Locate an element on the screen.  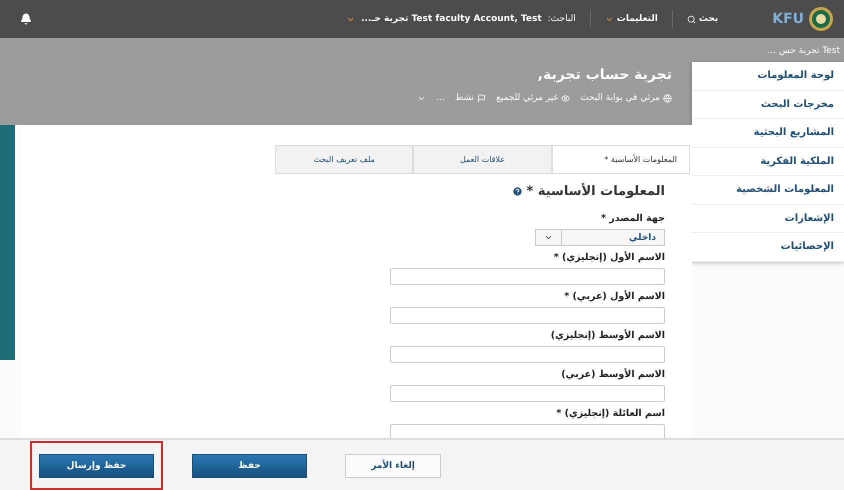
field-label: اسم العائلة (إنجليزي) * is located at coordinates (610, 413).